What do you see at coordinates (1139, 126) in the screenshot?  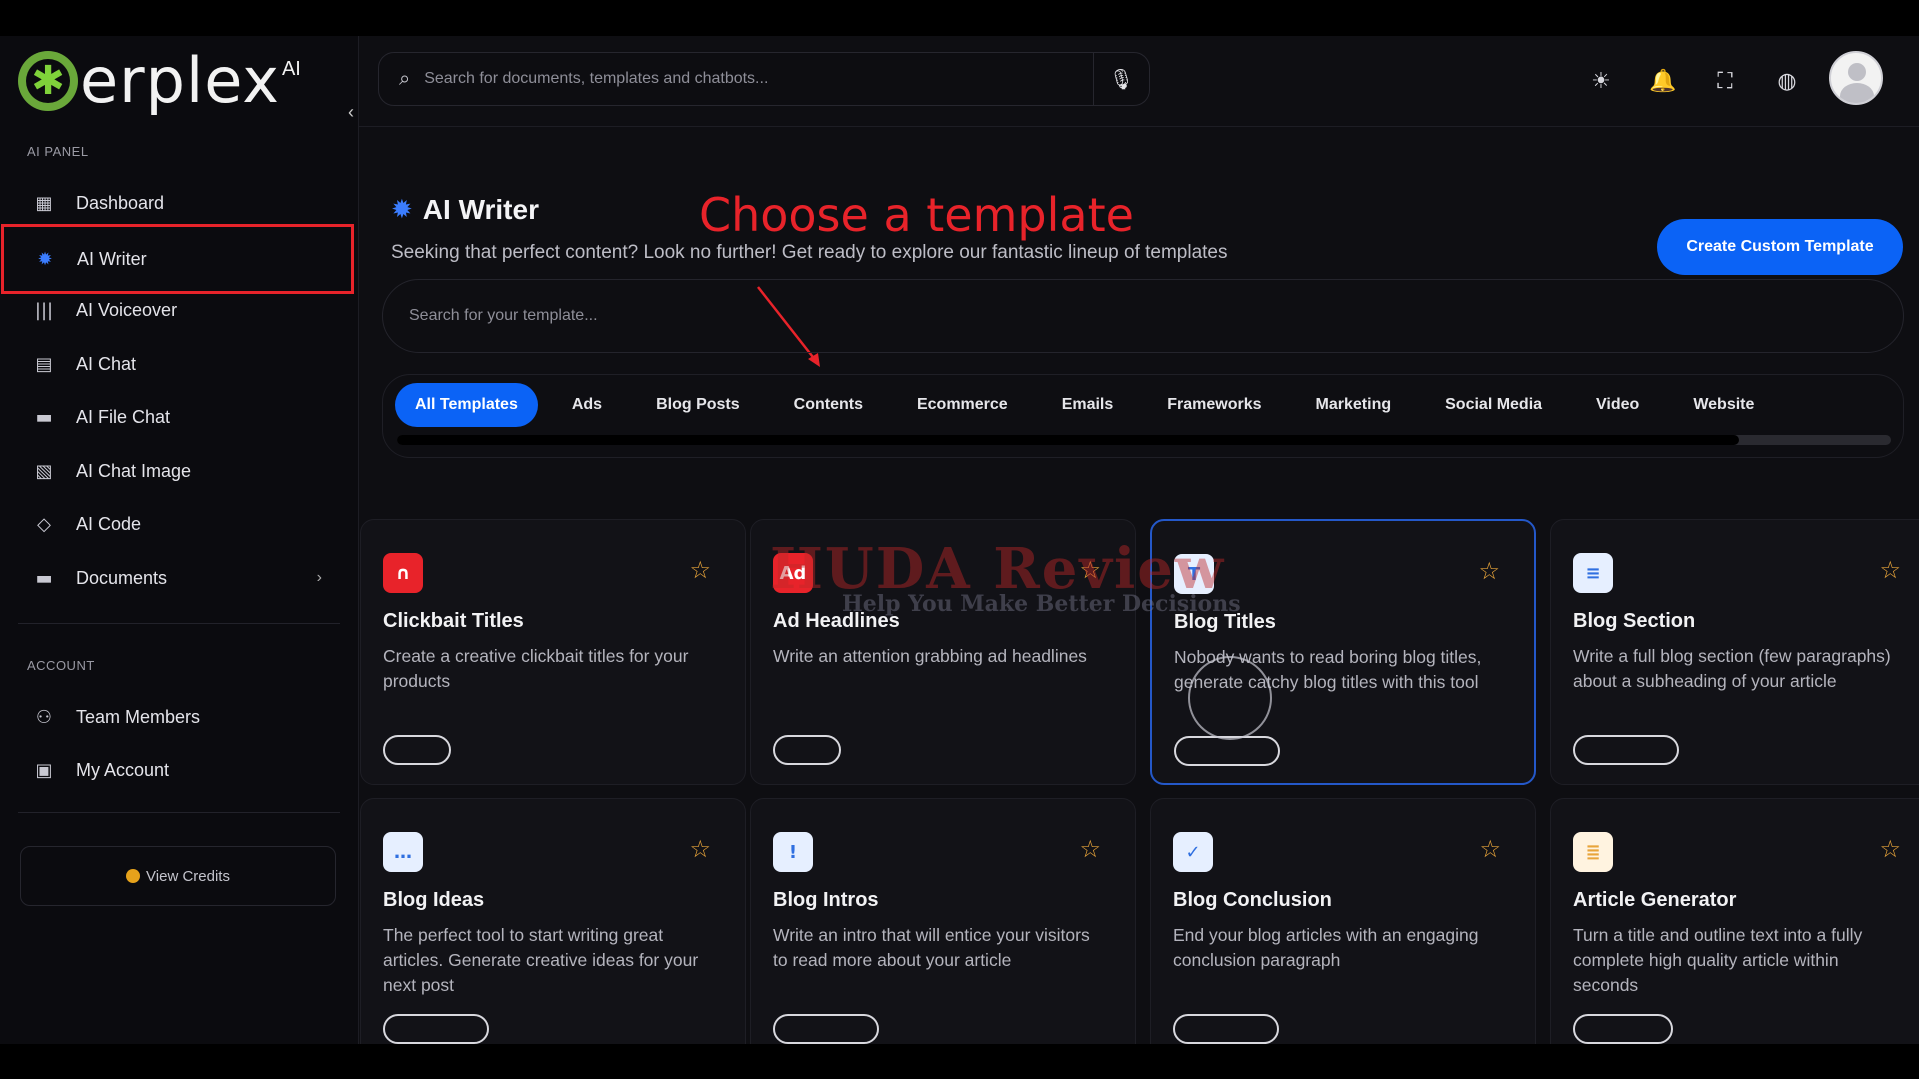 I see `header-divider` at bounding box center [1139, 126].